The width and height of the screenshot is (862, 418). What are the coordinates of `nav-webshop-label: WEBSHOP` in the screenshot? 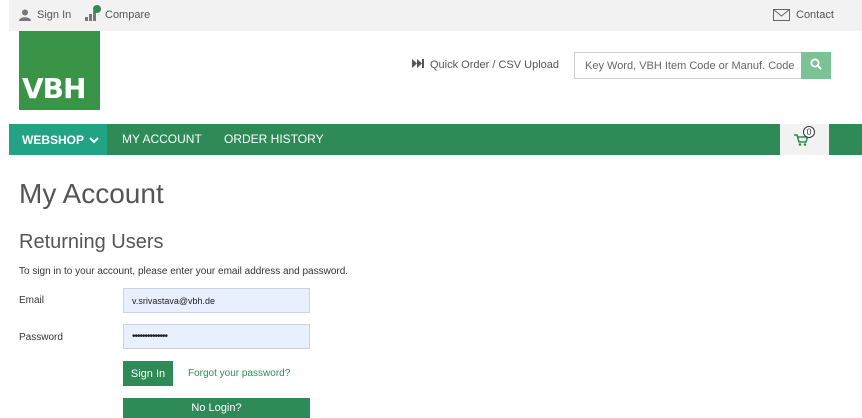 It's located at (53, 139).